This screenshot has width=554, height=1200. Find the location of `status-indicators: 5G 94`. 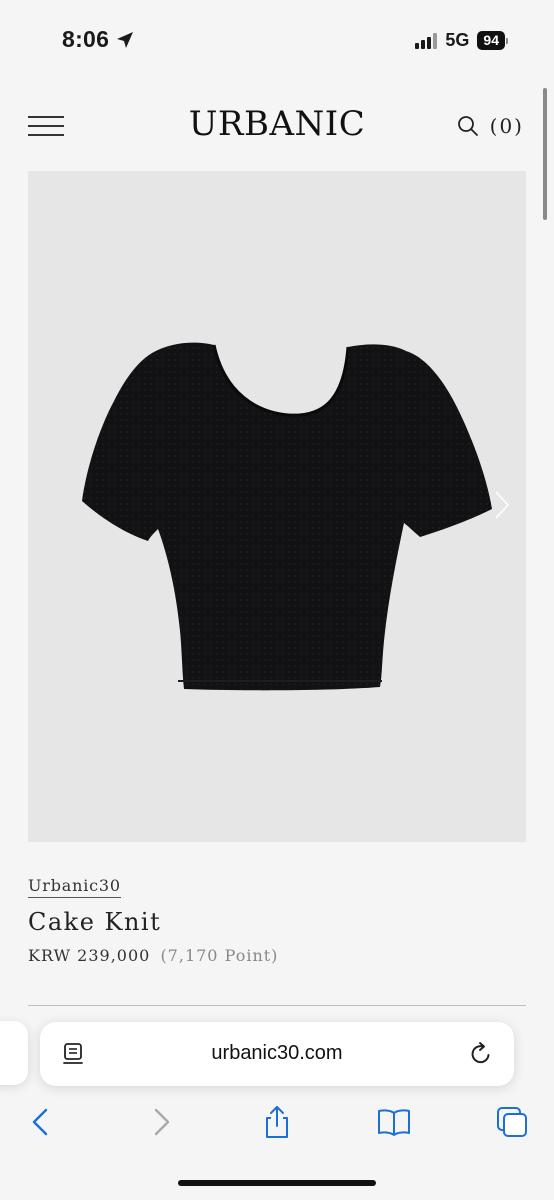

status-indicators: 5G 94 is located at coordinates (461, 40).